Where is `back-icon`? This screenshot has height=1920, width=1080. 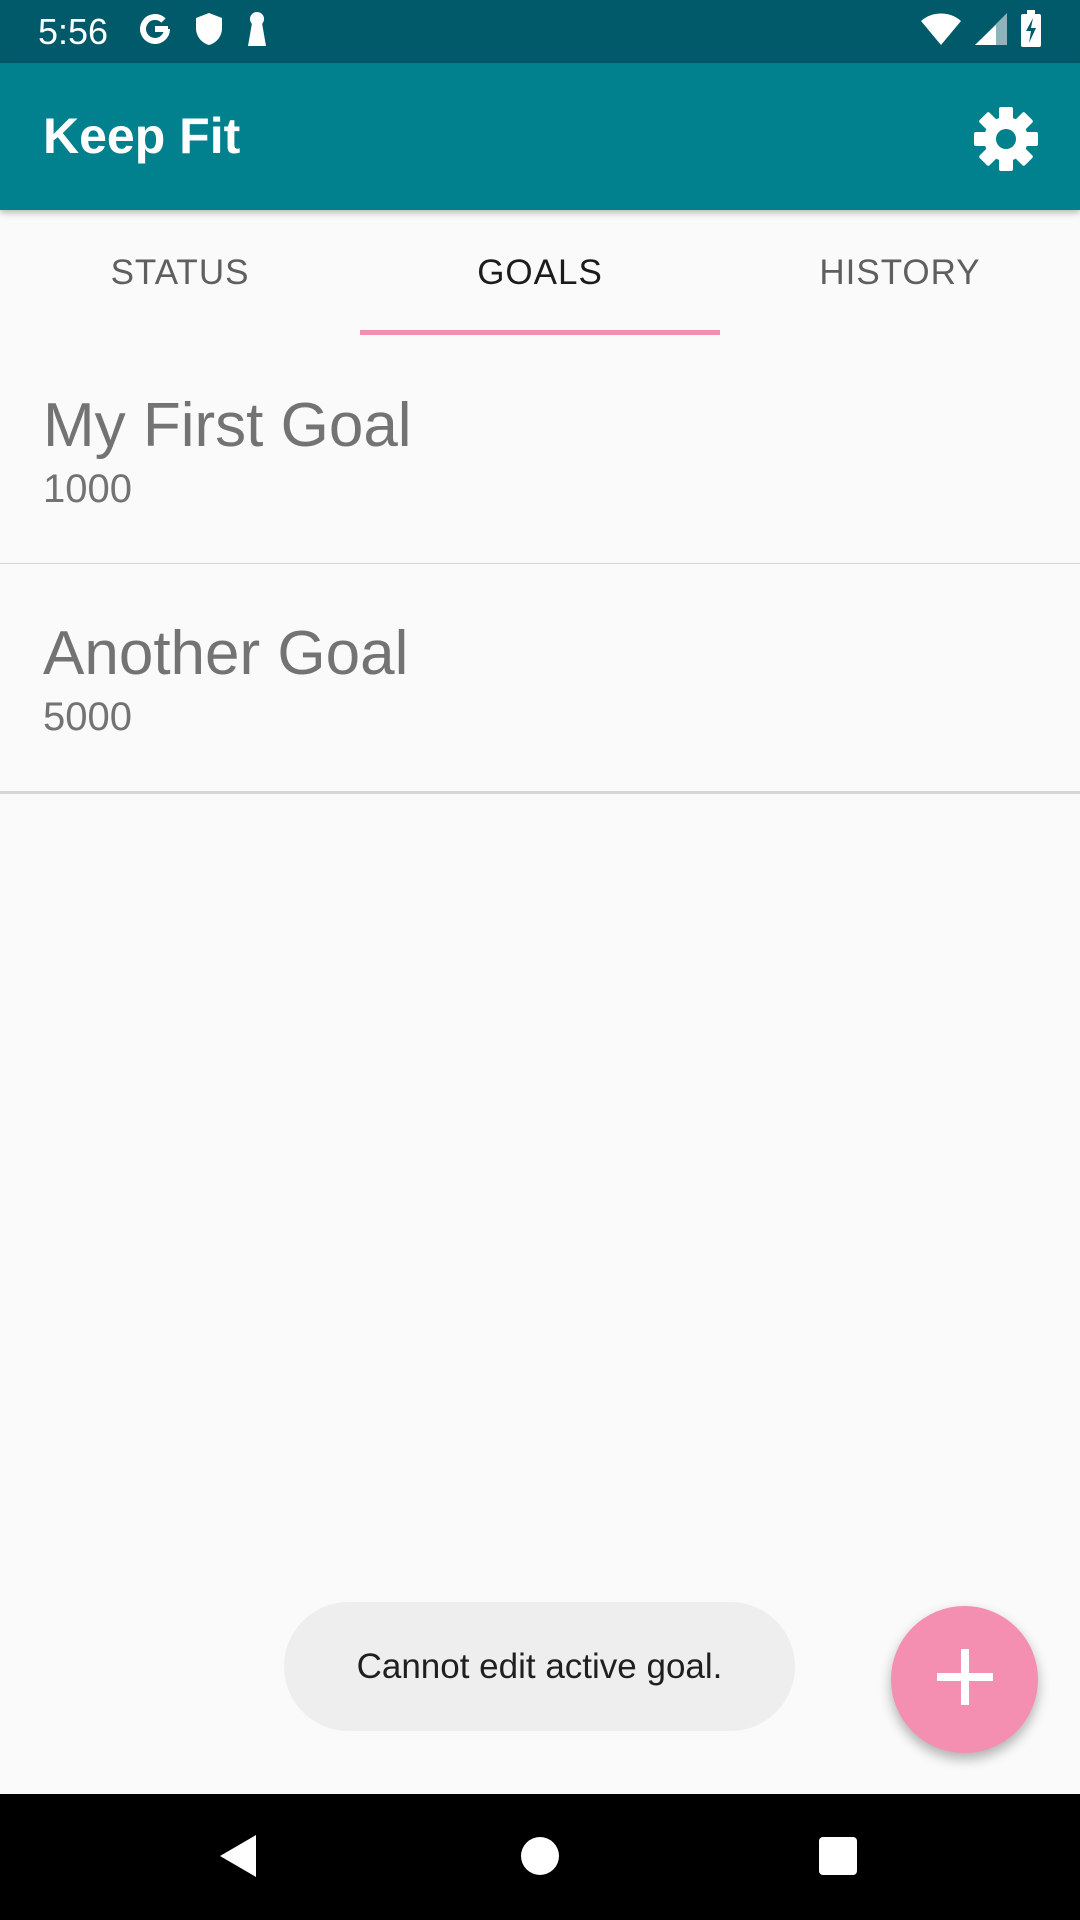
back-icon is located at coordinates (238, 1858).